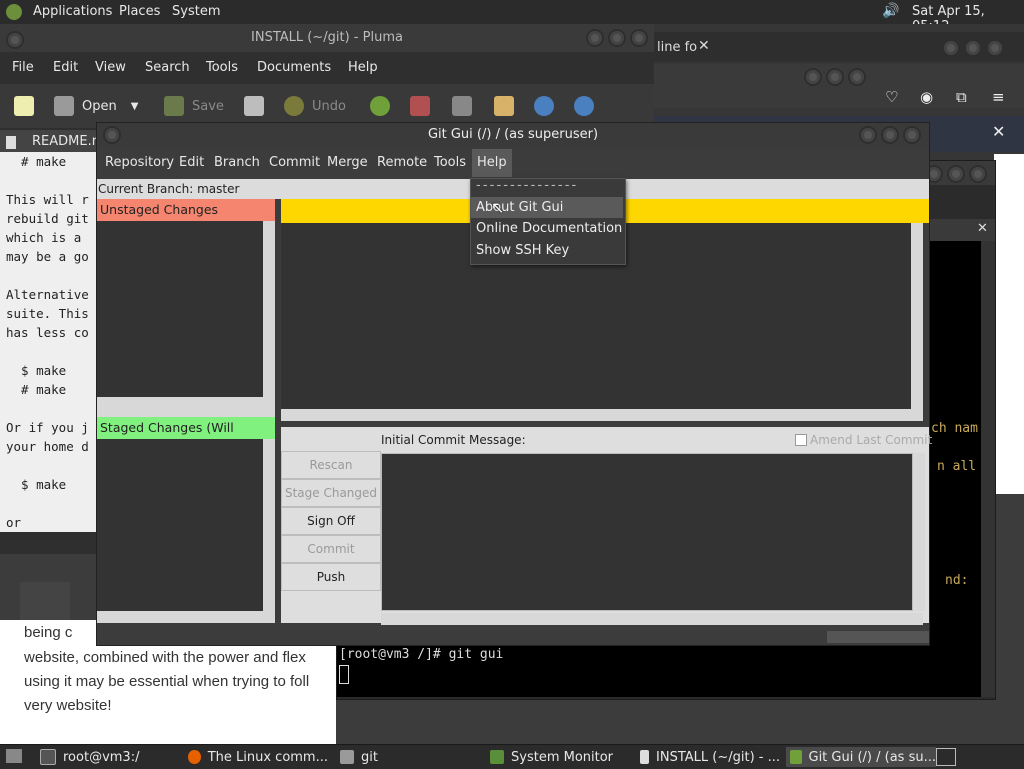  I want to click on show-desktop-icon, so click(14, 756).